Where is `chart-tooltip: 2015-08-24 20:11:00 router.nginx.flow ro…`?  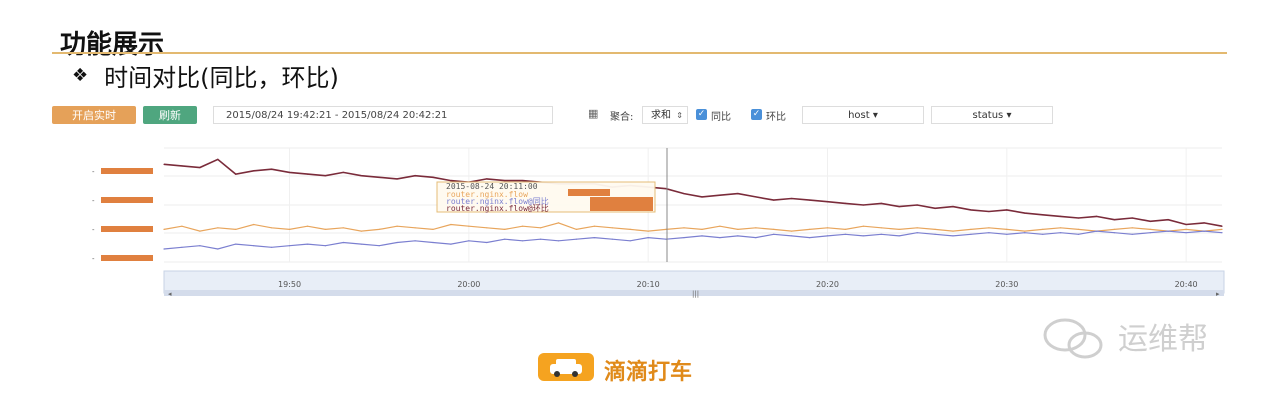 chart-tooltip: 2015-08-24 20:11:00 router.nginx.flow ro… is located at coordinates (546, 197).